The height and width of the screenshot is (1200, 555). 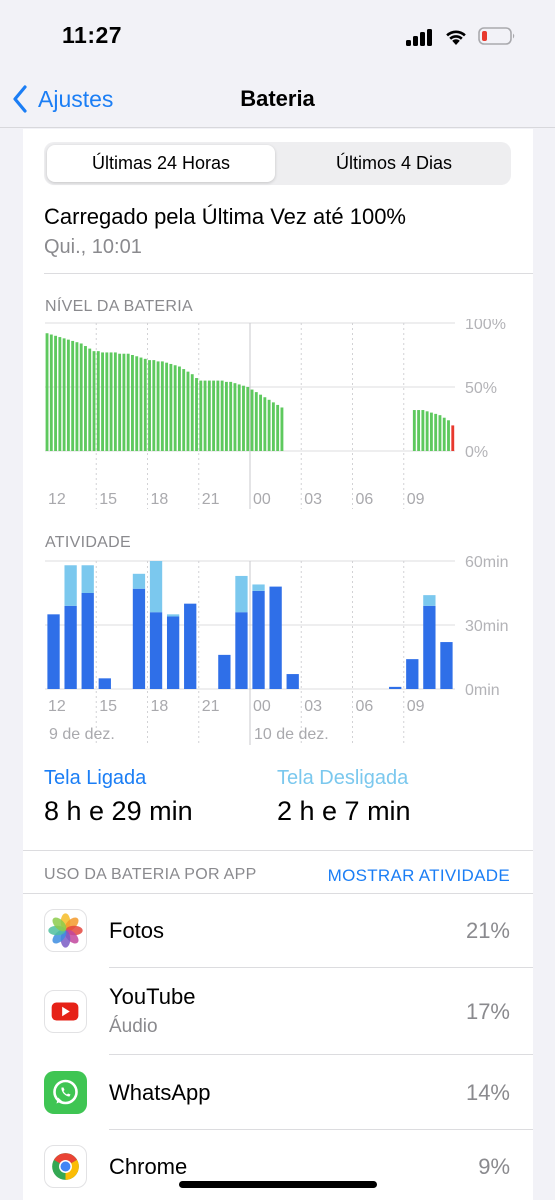 I want to click on last-charged-time: Qui., 10:01, so click(x=93, y=247).